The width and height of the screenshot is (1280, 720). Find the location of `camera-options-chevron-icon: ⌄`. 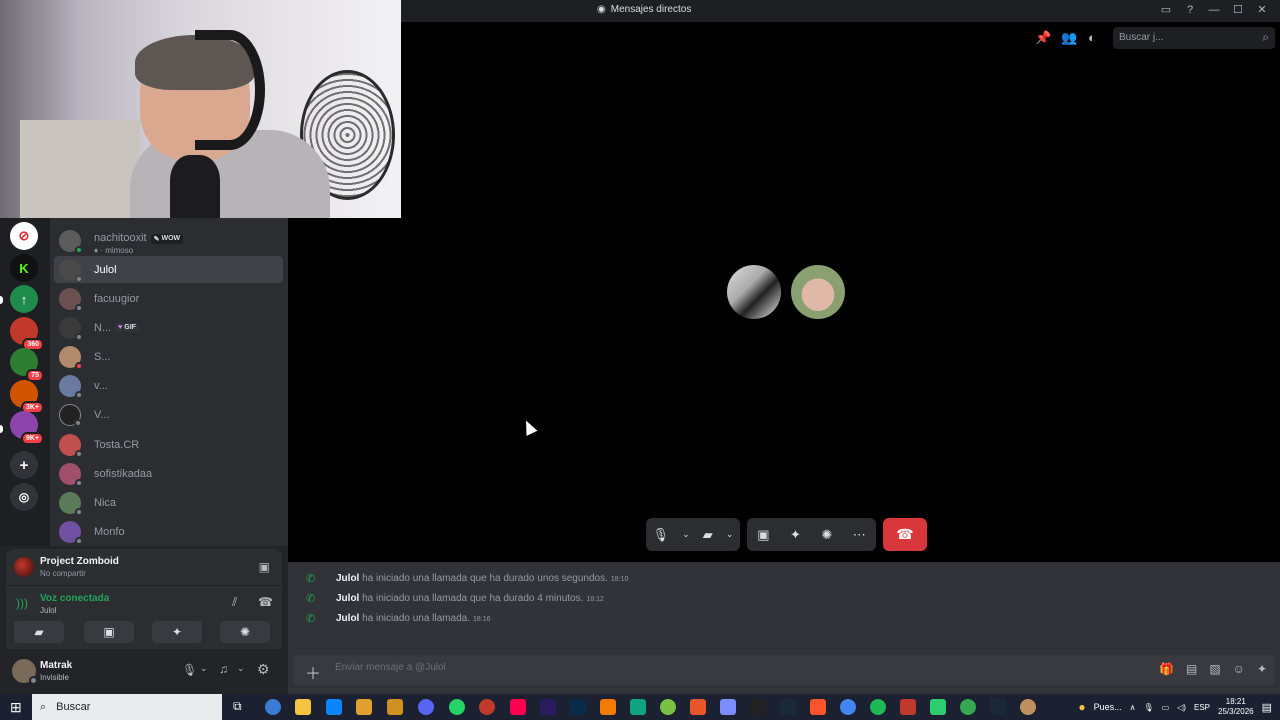

camera-options-chevron-icon: ⌄ is located at coordinates (730, 534).